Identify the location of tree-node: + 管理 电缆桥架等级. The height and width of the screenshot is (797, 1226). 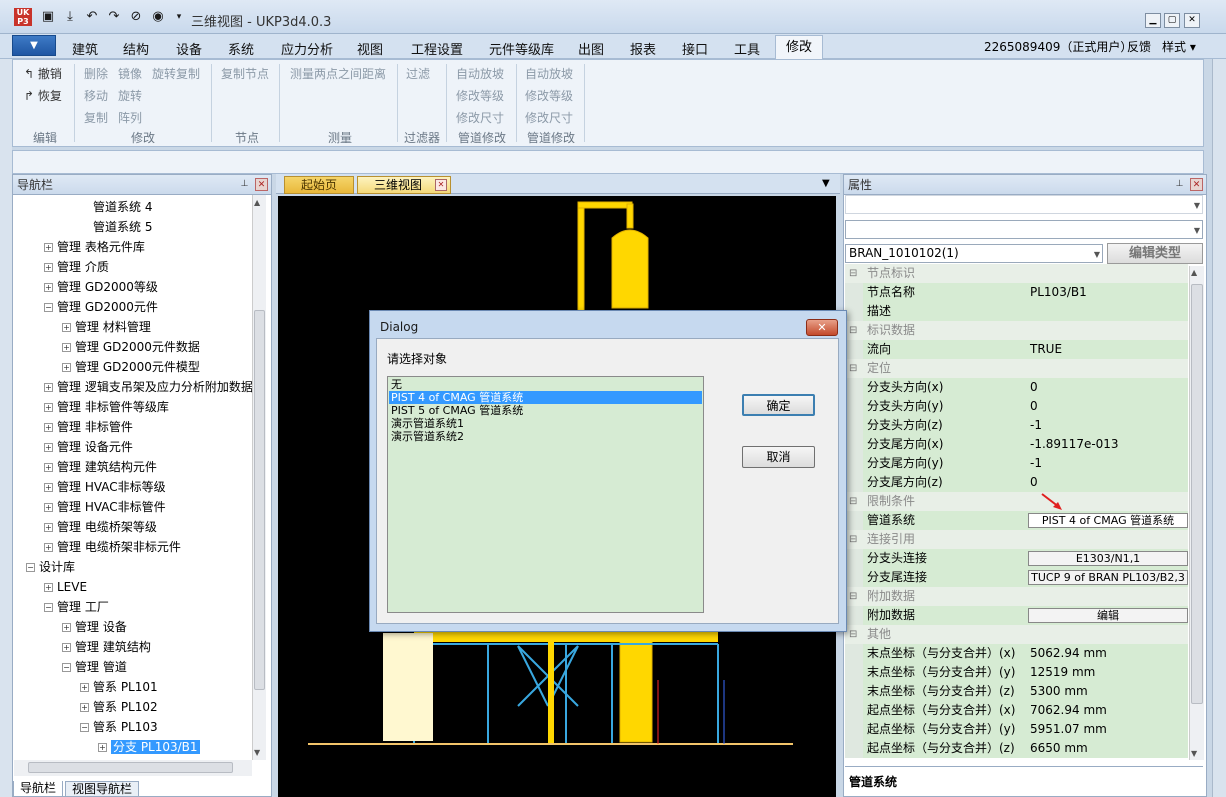
(100, 527).